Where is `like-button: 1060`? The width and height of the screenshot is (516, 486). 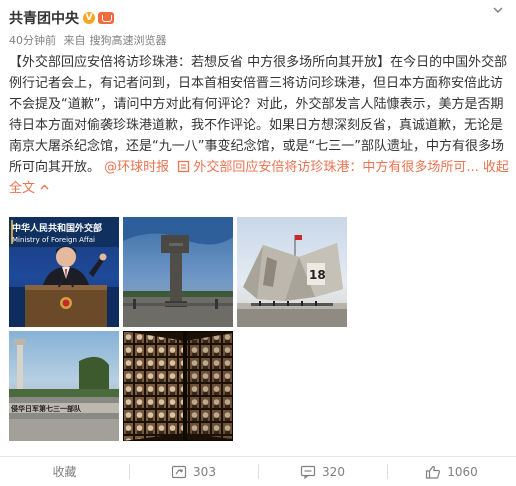 like-button: 1060 is located at coordinates (451, 471).